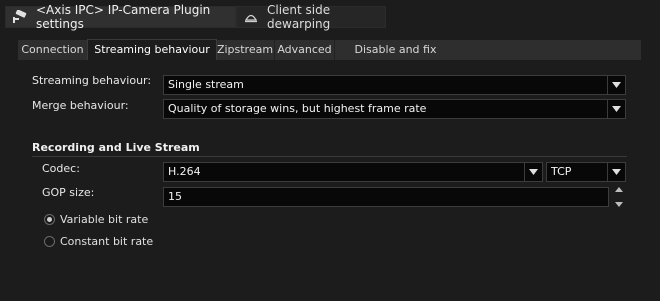 Image resolution: width=660 pixels, height=301 pixels. What do you see at coordinates (299, 17) in the screenshot?
I see `client-side-dewarping-label: Client side dewarping` at bounding box center [299, 17].